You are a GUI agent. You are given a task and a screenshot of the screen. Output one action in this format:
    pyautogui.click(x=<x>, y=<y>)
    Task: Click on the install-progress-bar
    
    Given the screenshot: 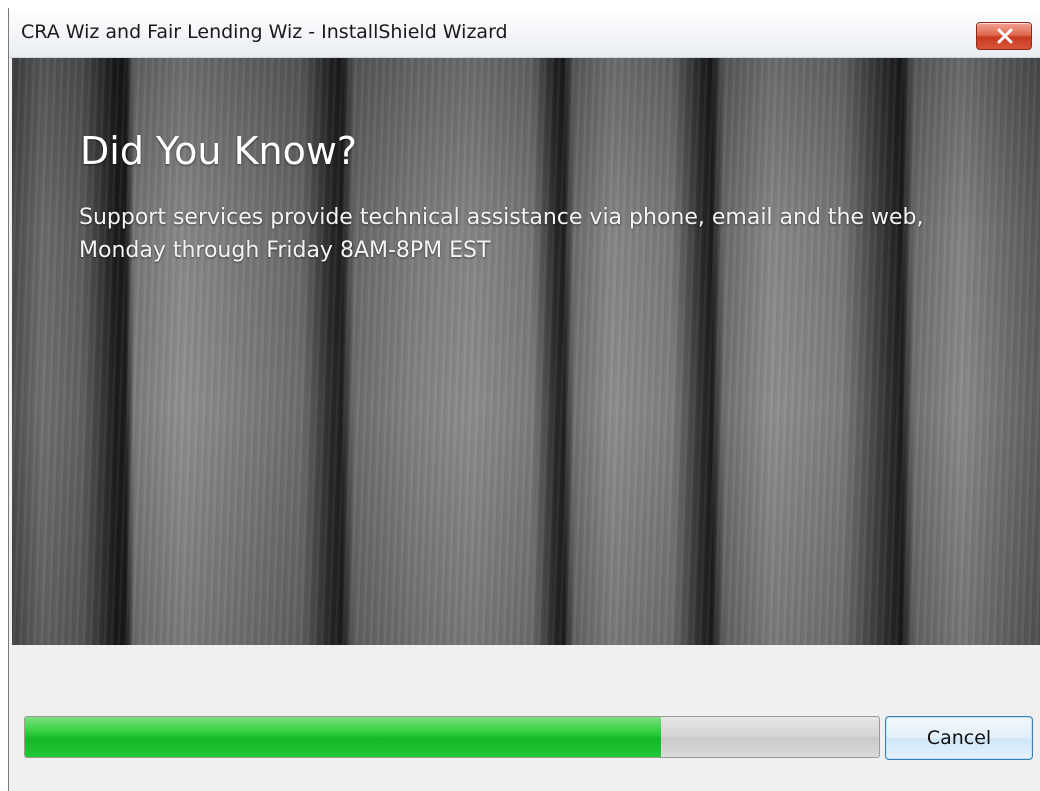 What is the action you would take?
    pyautogui.click(x=452, y=737)
    